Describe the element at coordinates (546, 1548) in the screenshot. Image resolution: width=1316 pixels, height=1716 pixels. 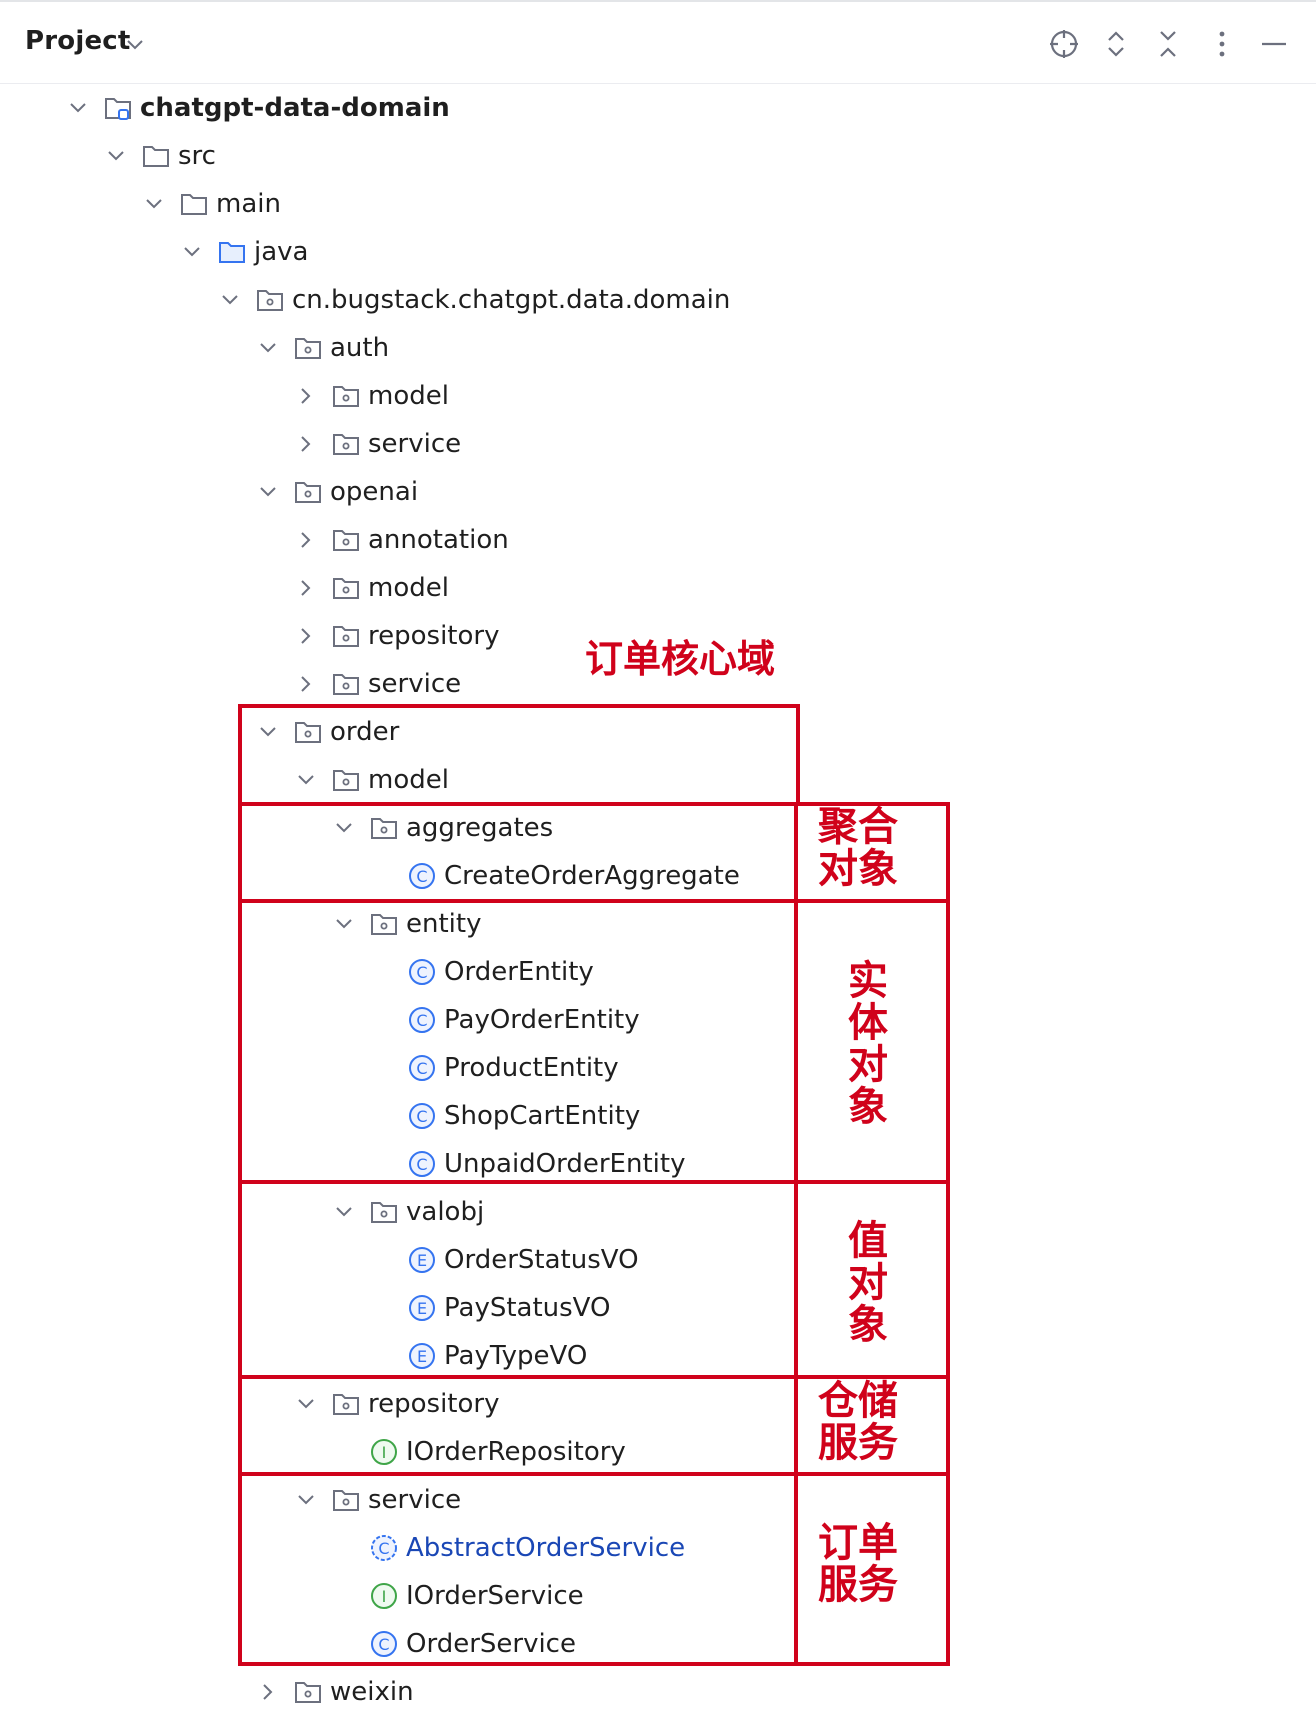
I see `tree-item-label: AbstractOrderService` at that location.